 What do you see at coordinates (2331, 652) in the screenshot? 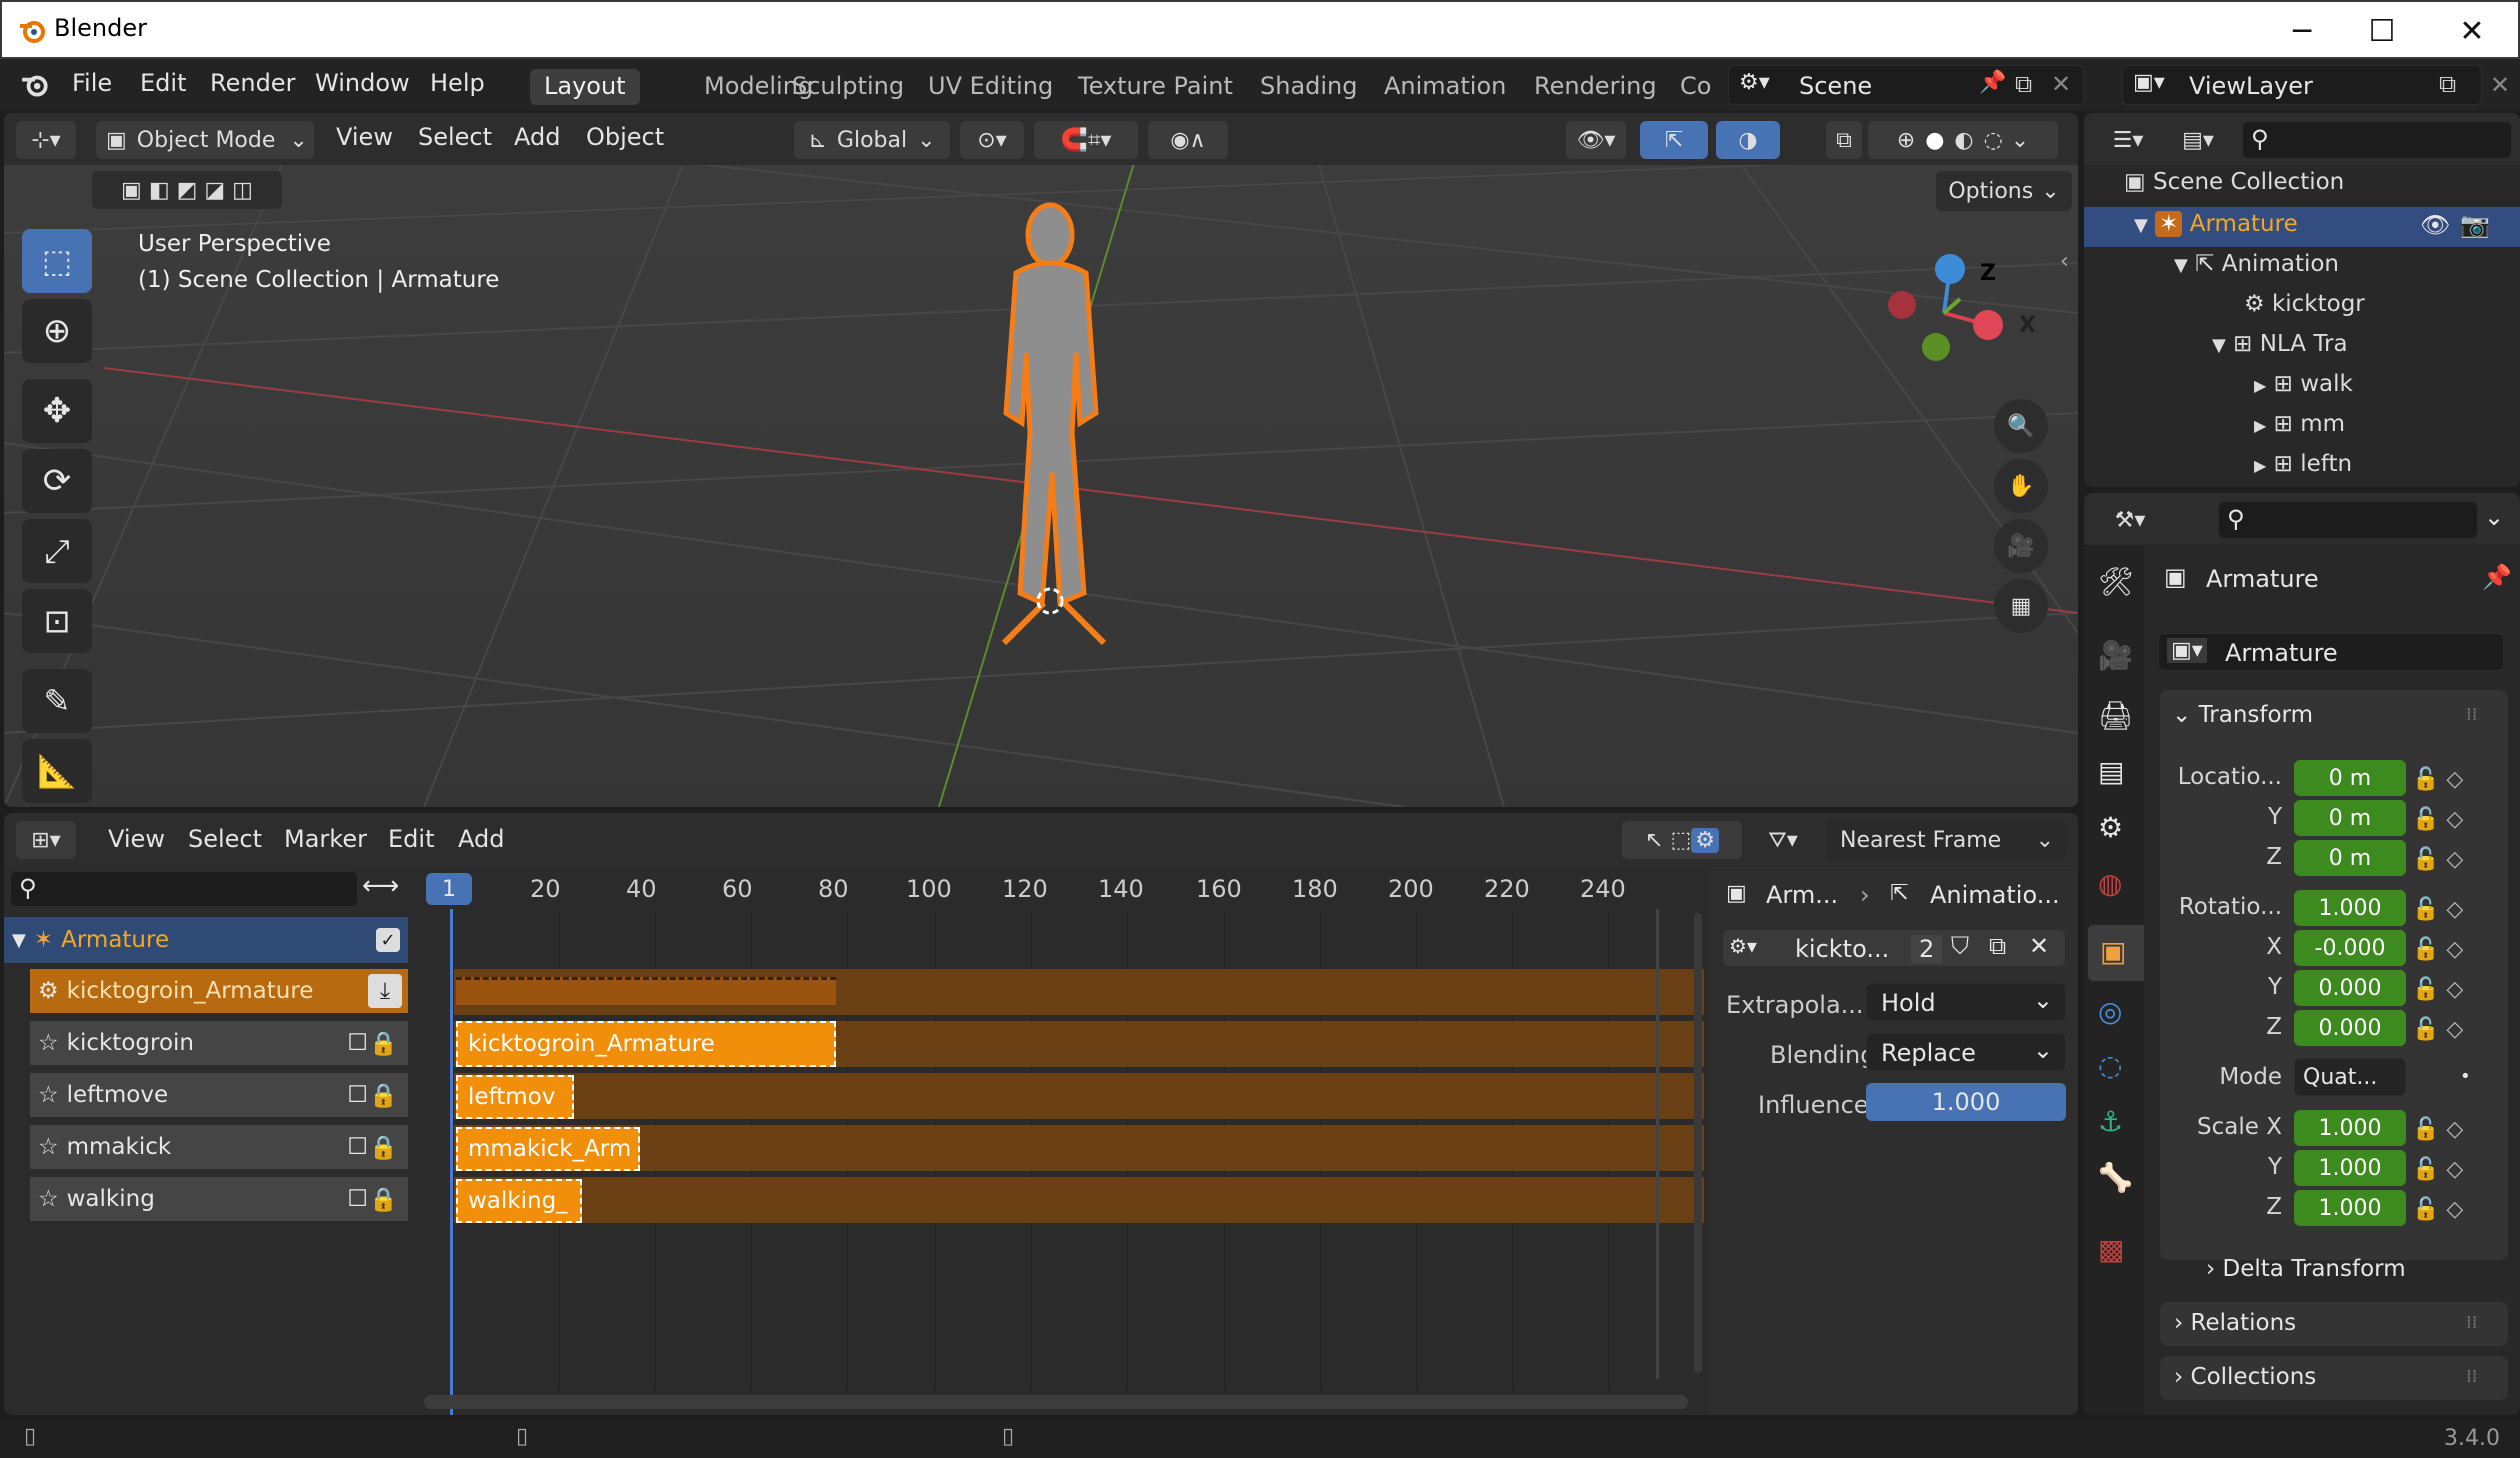
I see `object-name-field: ▣▾ Armature` at bounding box center [2331, 652].